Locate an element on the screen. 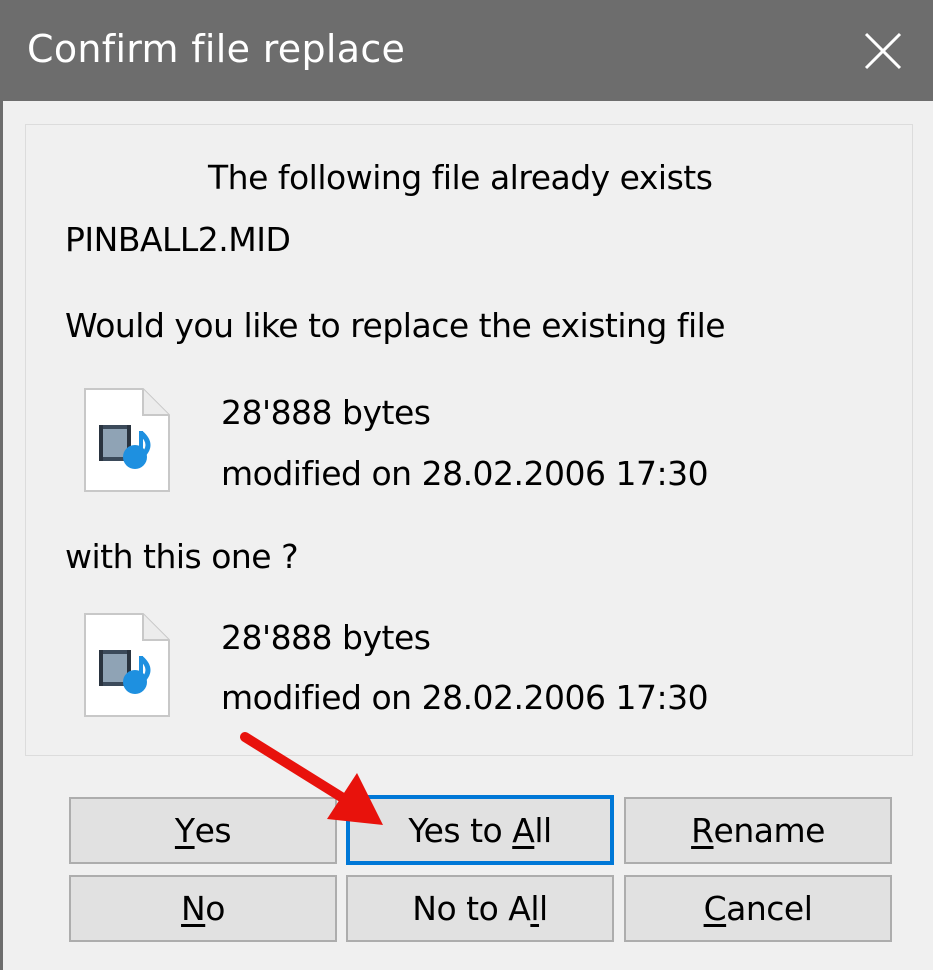 The height and width of the screenshot is (970, 933). yes-label-rest: es is located at coordinates (213, 830).